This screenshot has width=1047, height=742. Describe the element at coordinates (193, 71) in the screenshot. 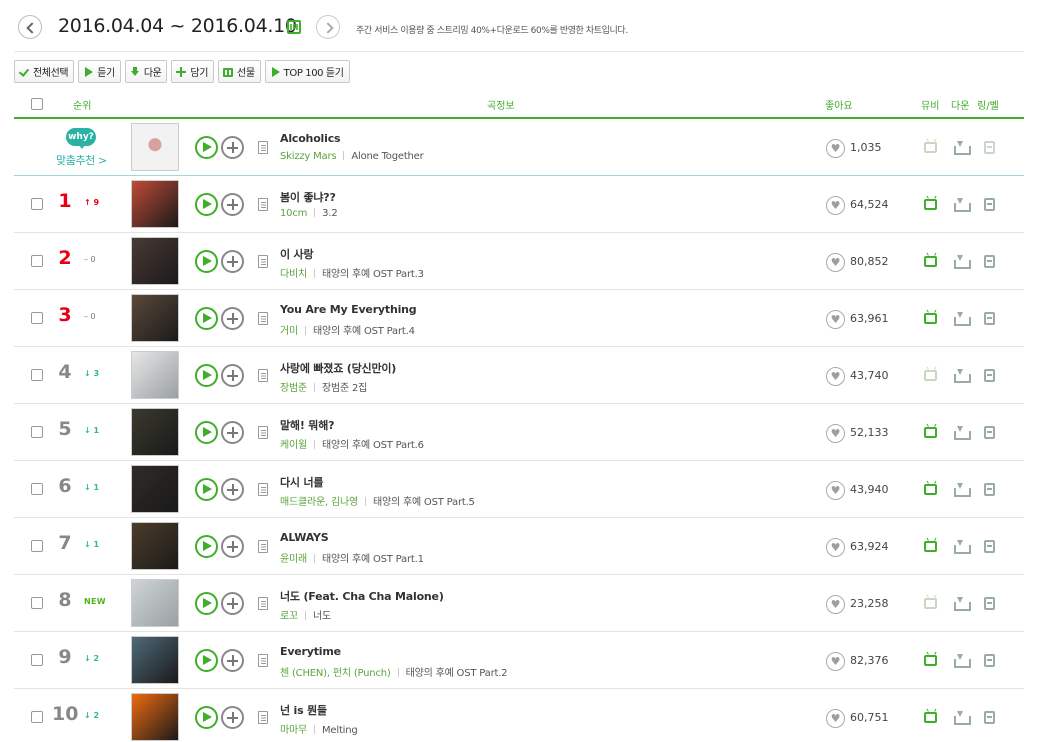

I see `add-button: 담기` at that location.